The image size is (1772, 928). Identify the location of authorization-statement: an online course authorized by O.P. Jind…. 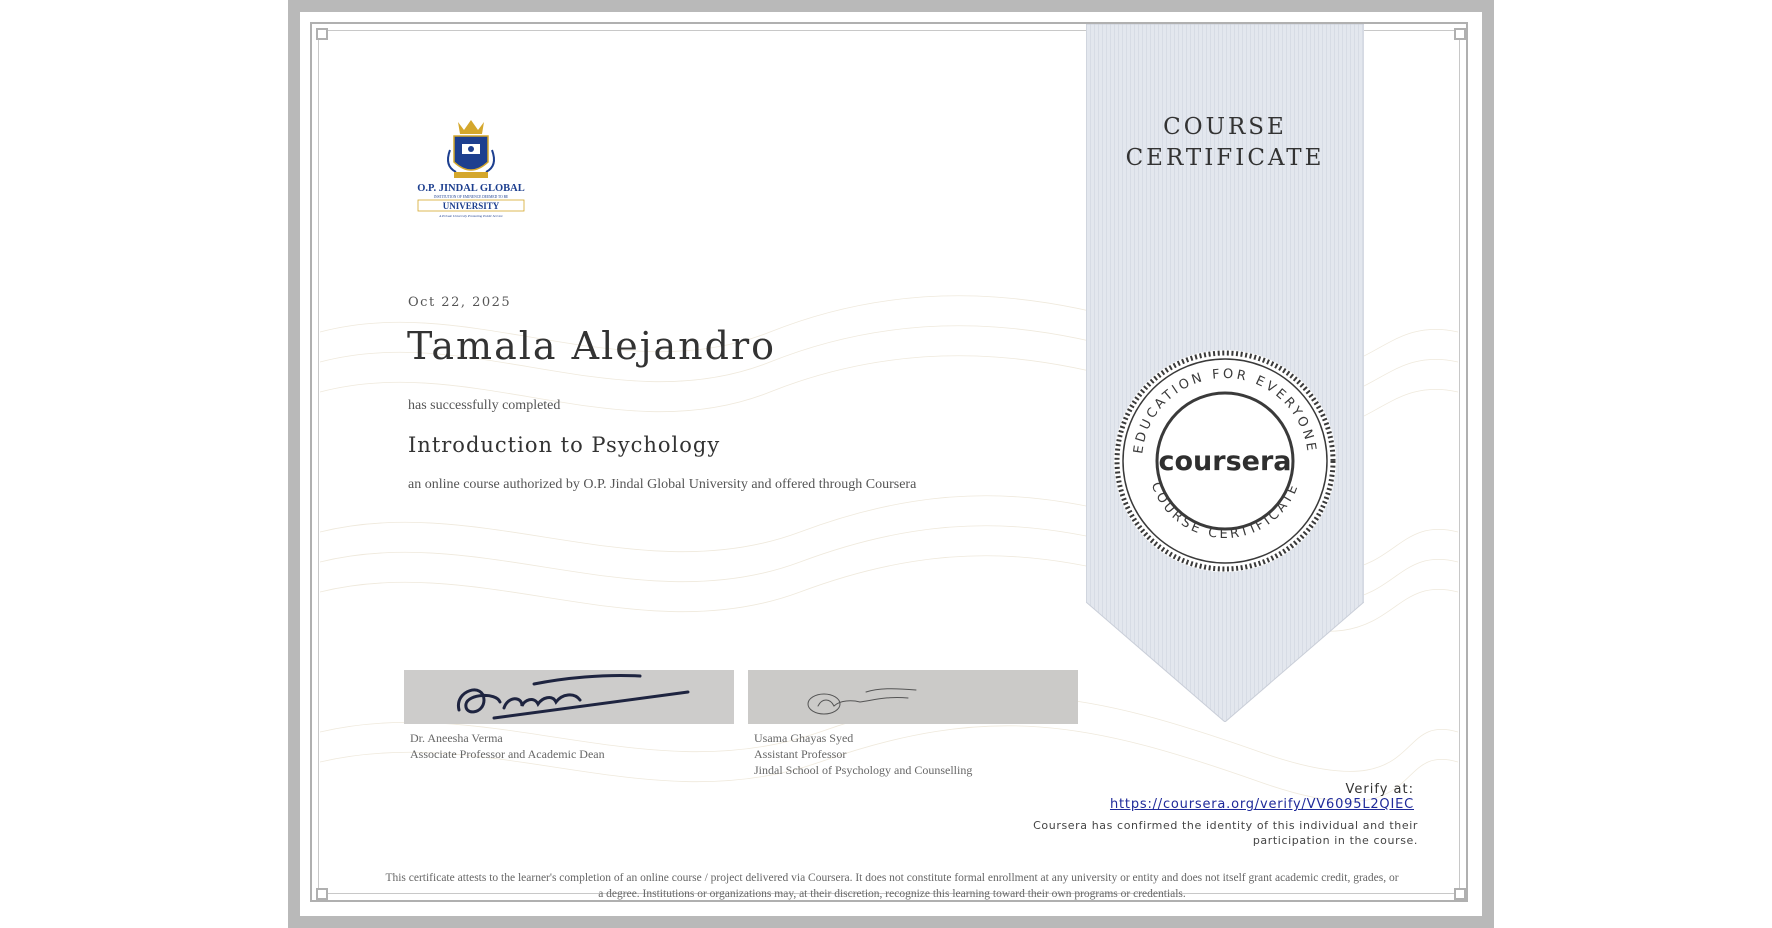
(662, 484).